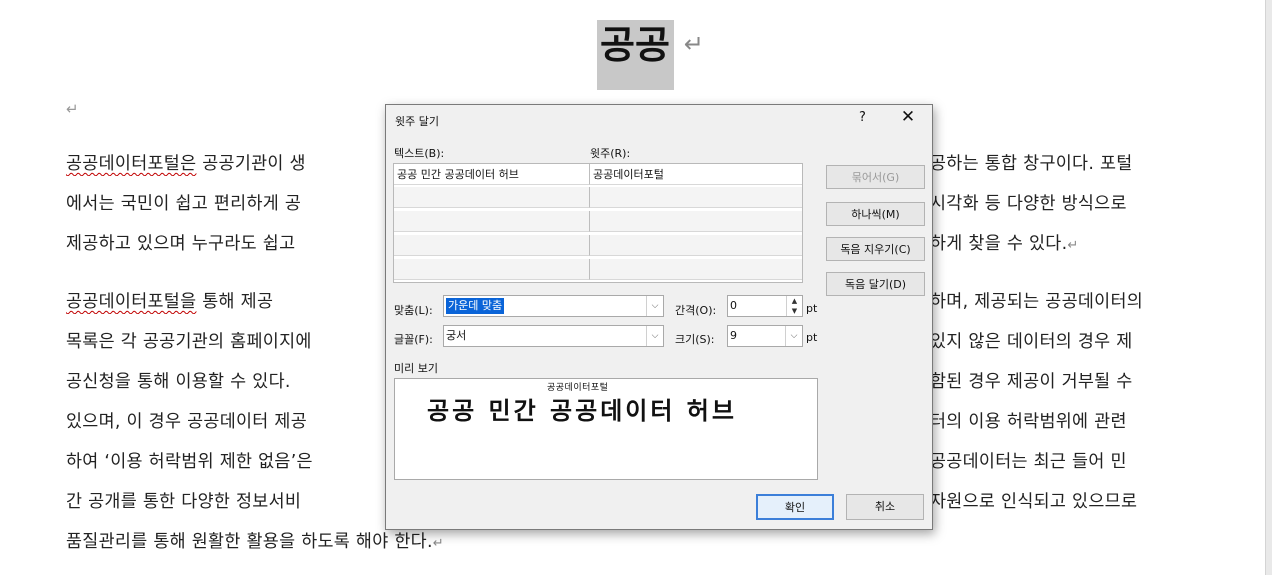 Image resolution: width=1272 pixels, height=575 pixels. Describe the element at coordinates (695, 339) in the screenshot. I see `size-label: 크기(S):` at that location.